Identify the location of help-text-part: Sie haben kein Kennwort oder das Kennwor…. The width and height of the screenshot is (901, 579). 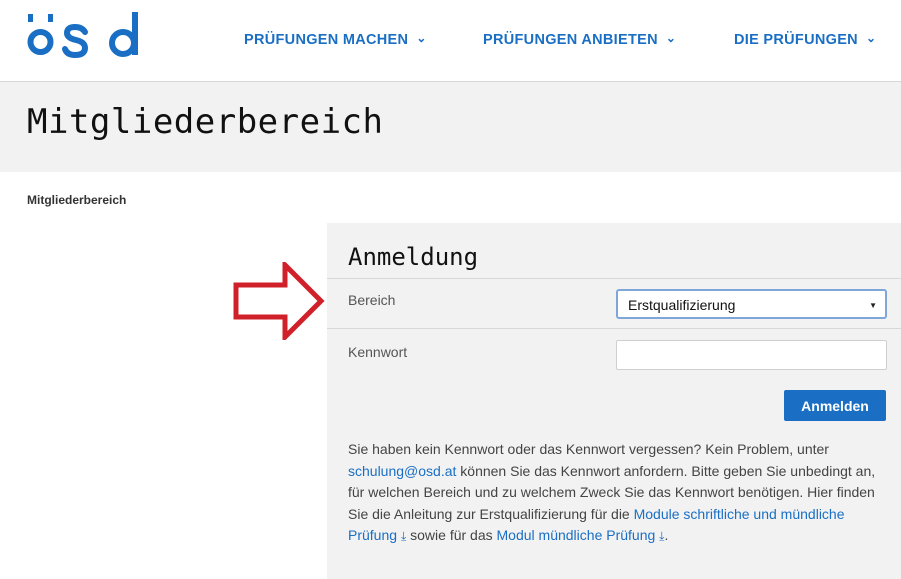
(588, 449).